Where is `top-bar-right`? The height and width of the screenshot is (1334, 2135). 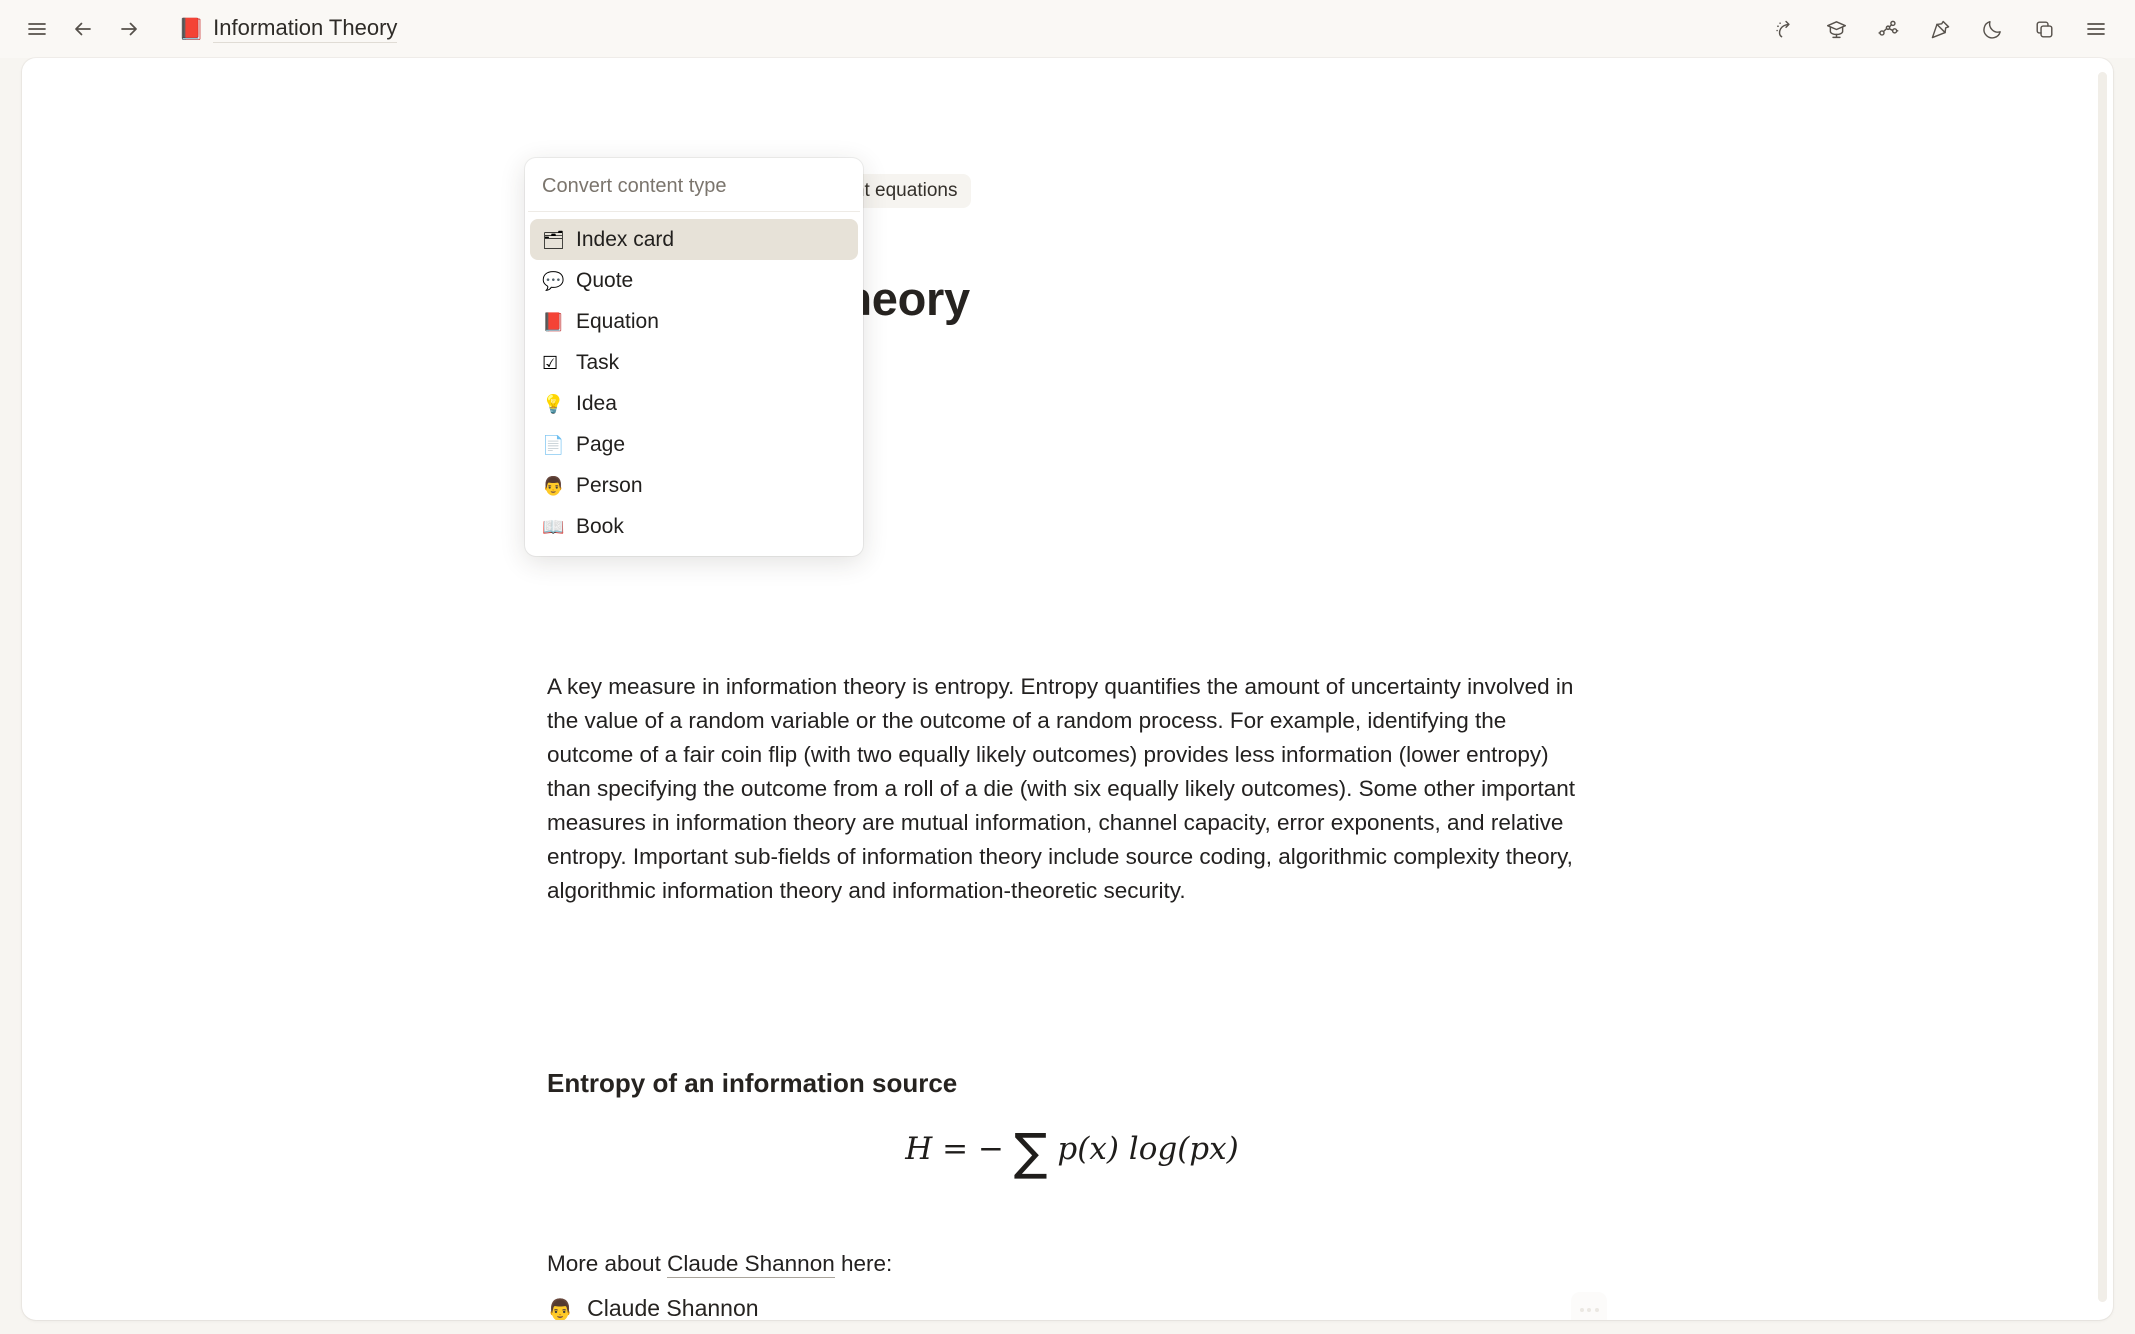
top-bar-right is located at coordinates (1948, 29).